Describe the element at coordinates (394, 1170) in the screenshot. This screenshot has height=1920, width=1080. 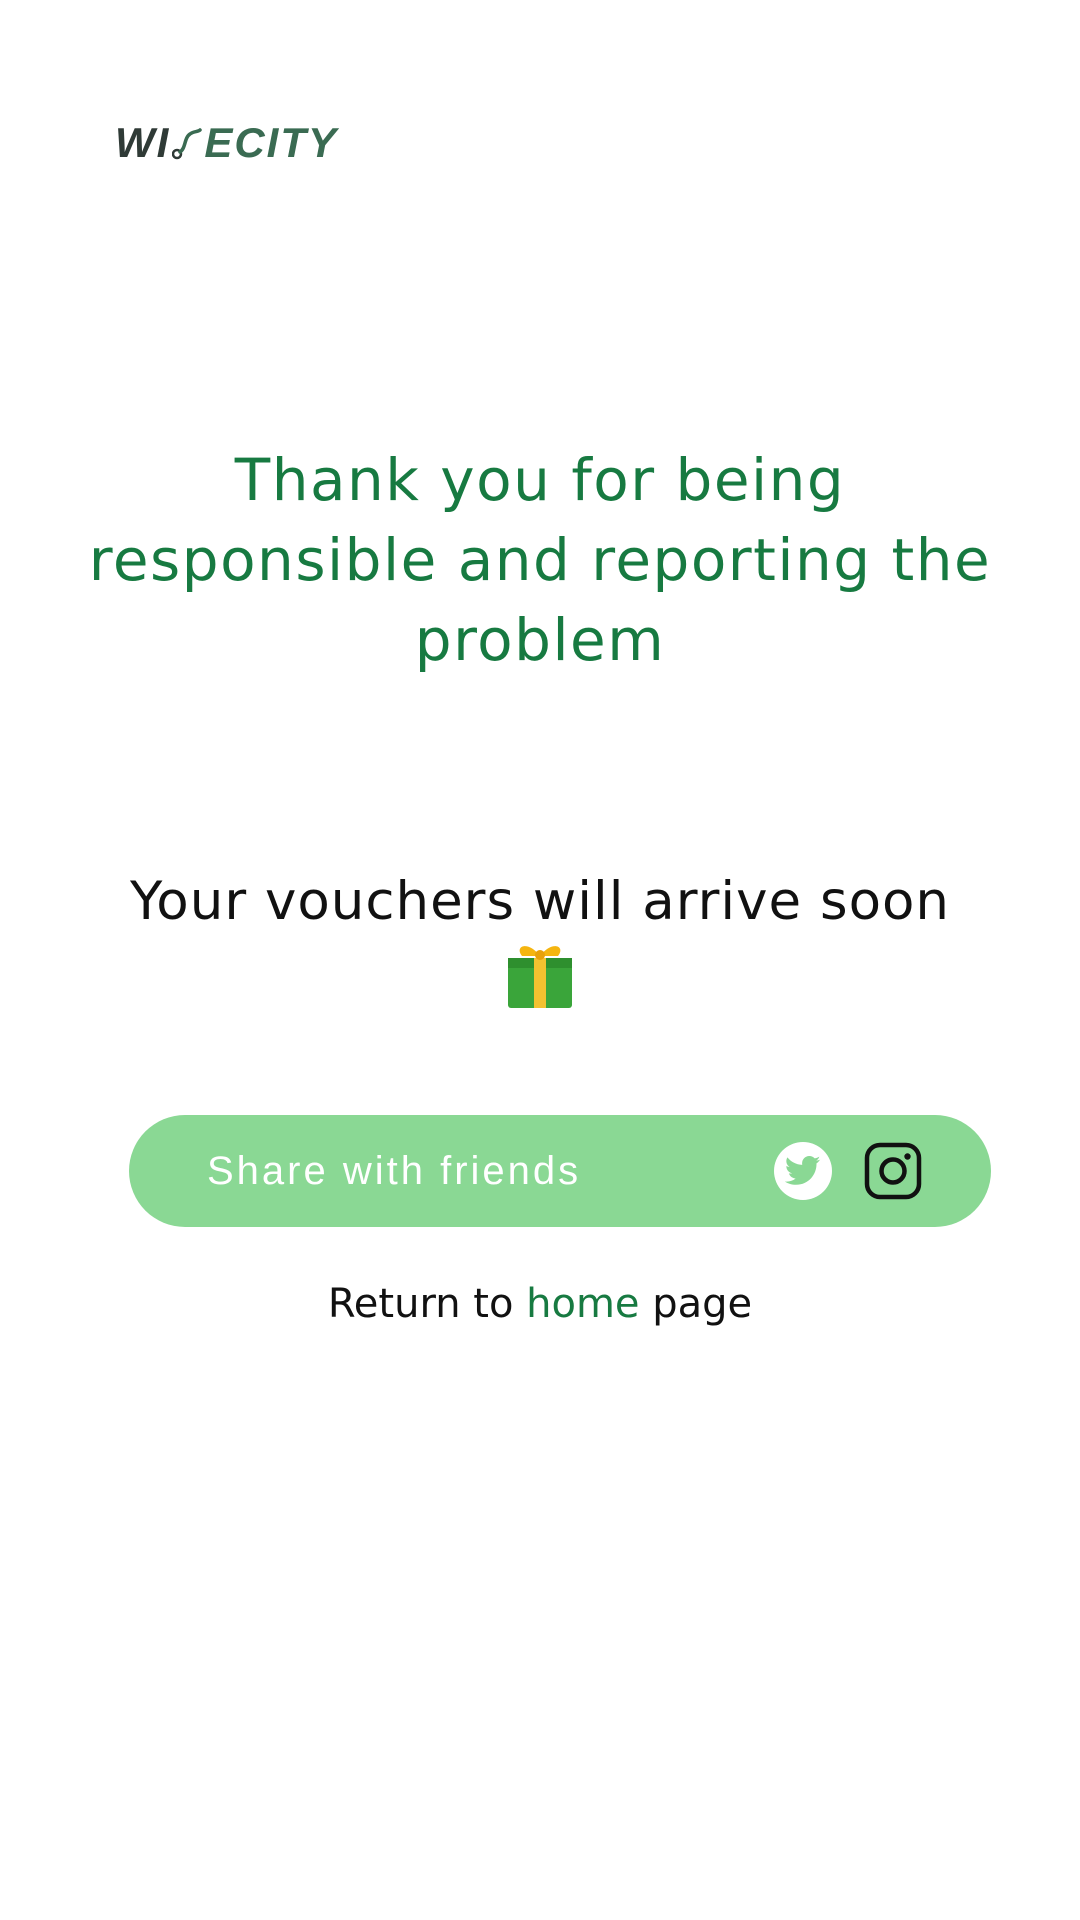
I see `share-label: Share with friends` at that location.